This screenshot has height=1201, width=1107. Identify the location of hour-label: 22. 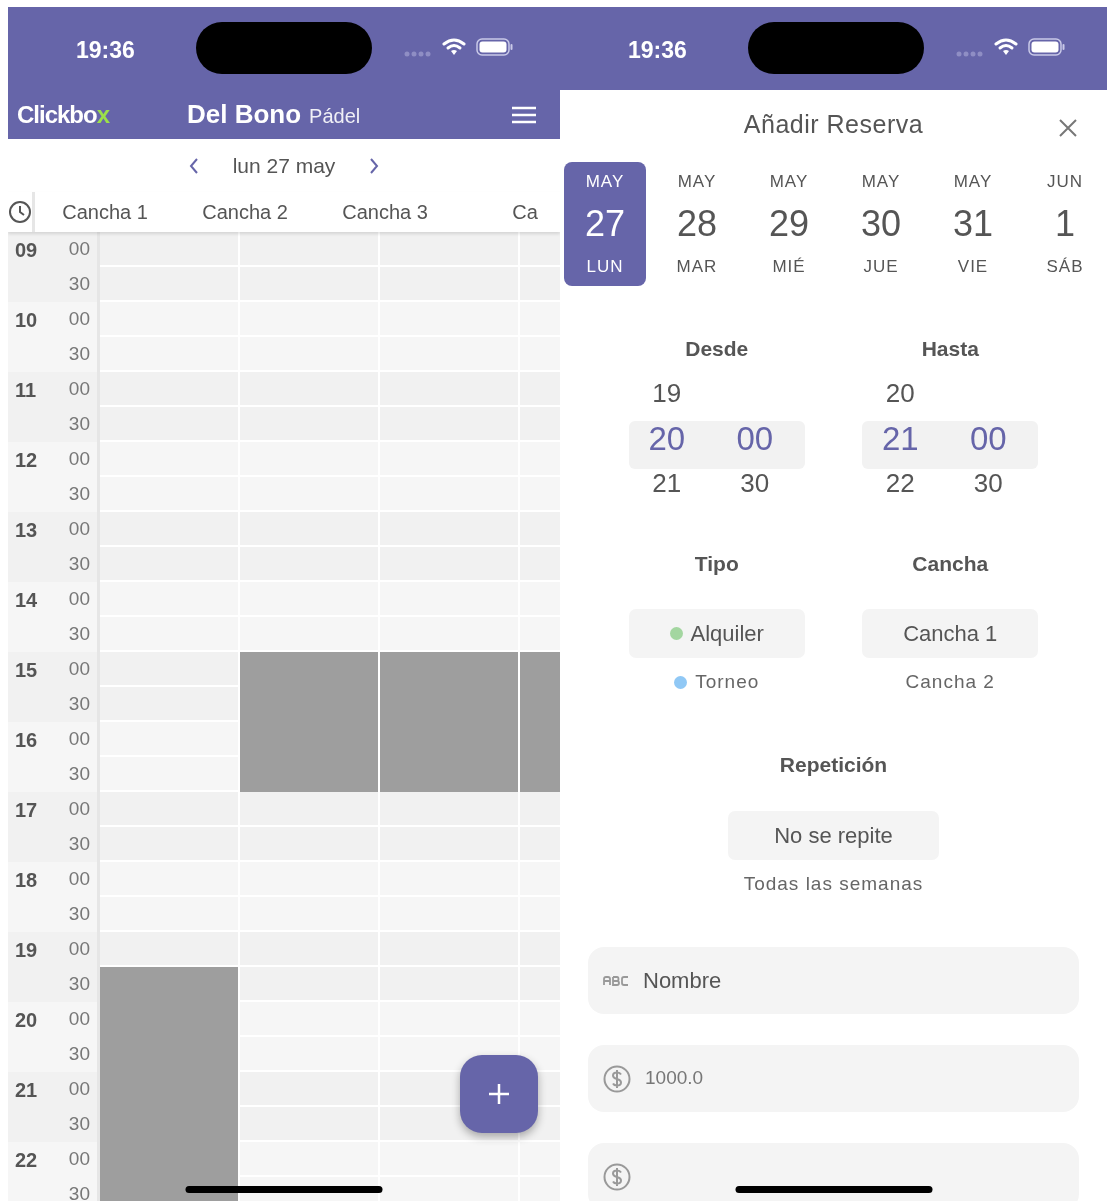
(26, 1160).